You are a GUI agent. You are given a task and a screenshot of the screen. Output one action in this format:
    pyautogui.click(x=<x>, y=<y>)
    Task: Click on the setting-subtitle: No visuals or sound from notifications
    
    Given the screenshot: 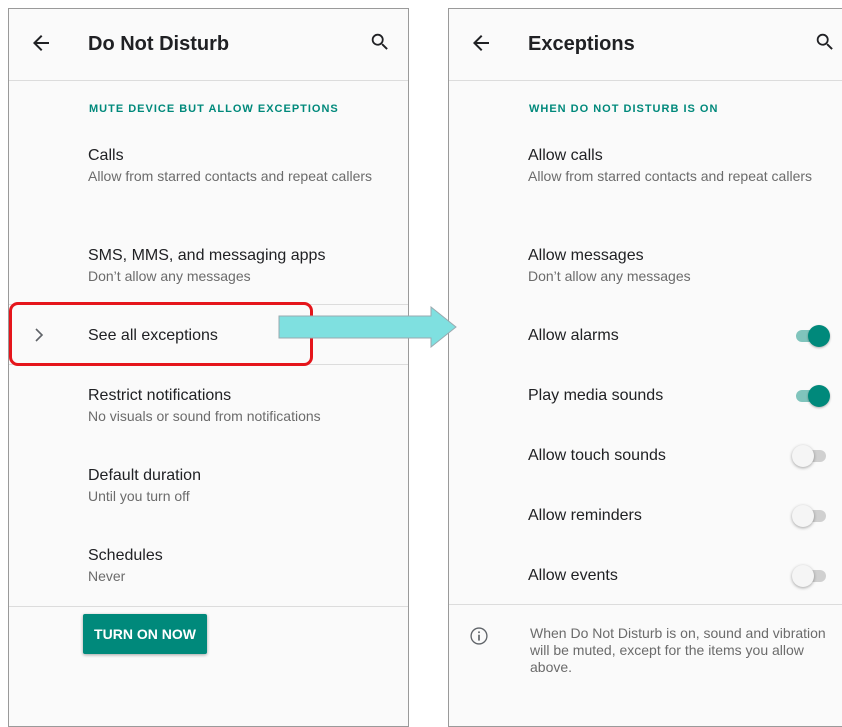 What is the action you would take?
    pyautogui.click(x=204, y=416)
    